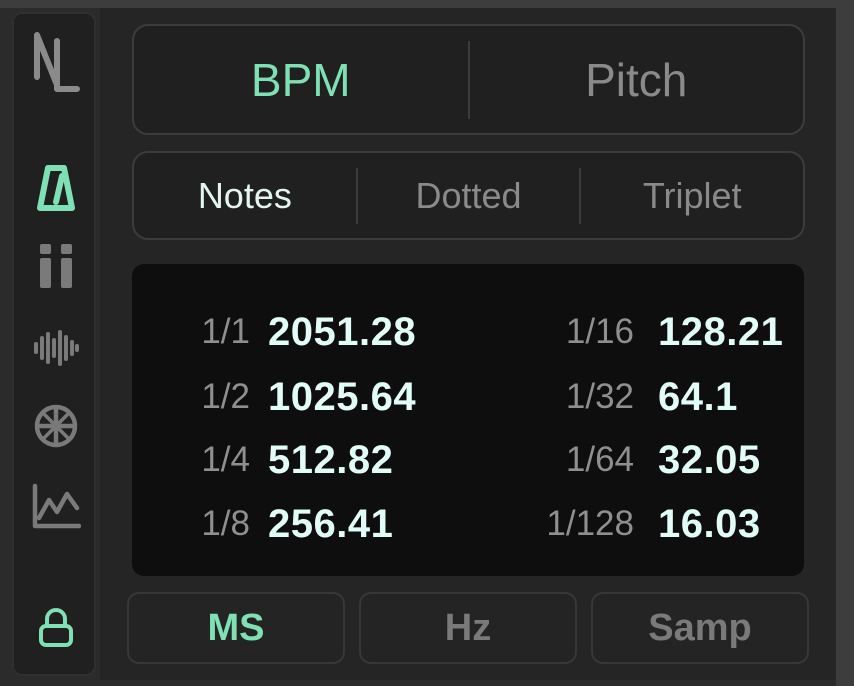  What do you see at coordinates (700, 628) in the screenshot?
I see `samp-button: Samp` at bounding box center [700, 628].